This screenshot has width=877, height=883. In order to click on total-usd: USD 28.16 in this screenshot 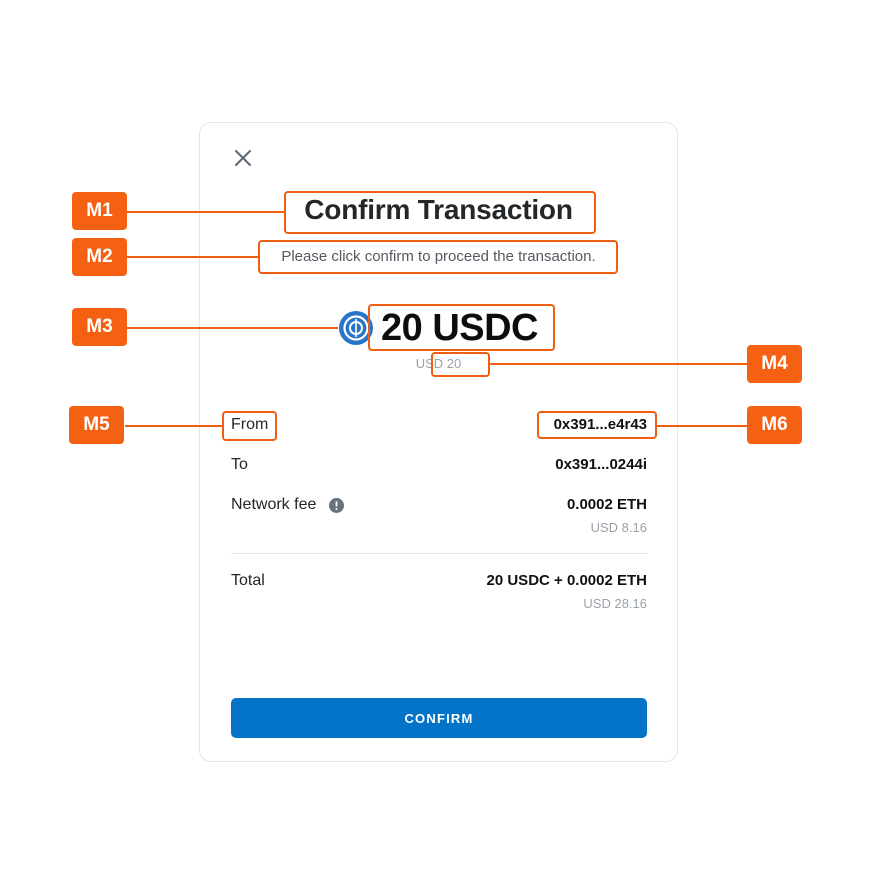, I will do `click(615, 603)`.